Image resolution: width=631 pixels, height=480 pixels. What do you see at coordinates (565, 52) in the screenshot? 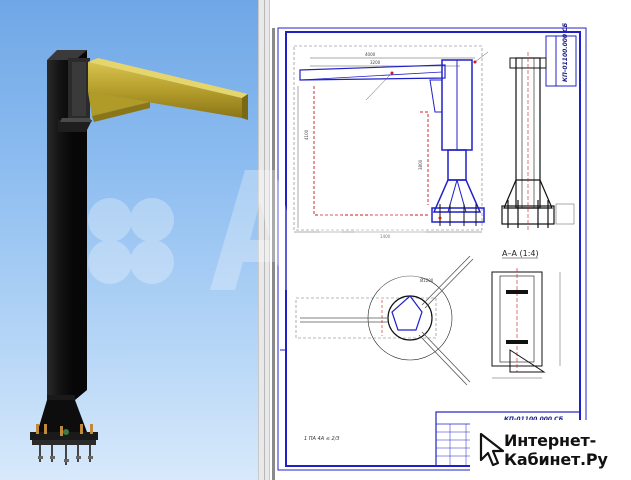
I see `vertical-drawing-code: КП-01100.000 СБ` at bounding box center [565, 52].